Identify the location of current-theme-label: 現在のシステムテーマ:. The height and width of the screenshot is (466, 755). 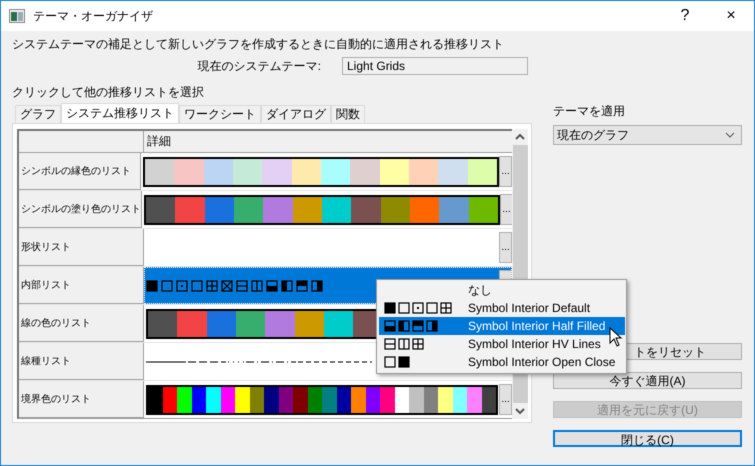
(258, 66).